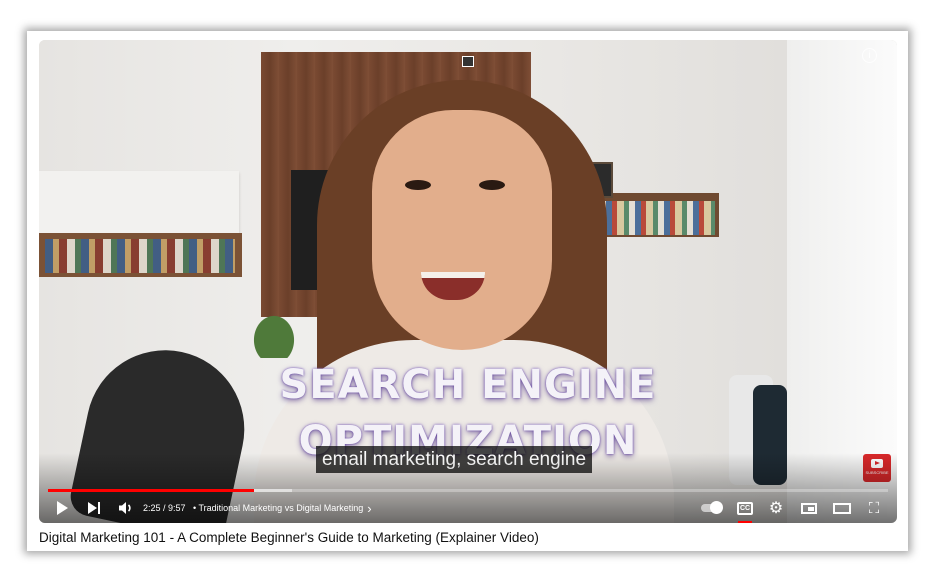  I want to click on miniplayer-icon, so click(809, 508).